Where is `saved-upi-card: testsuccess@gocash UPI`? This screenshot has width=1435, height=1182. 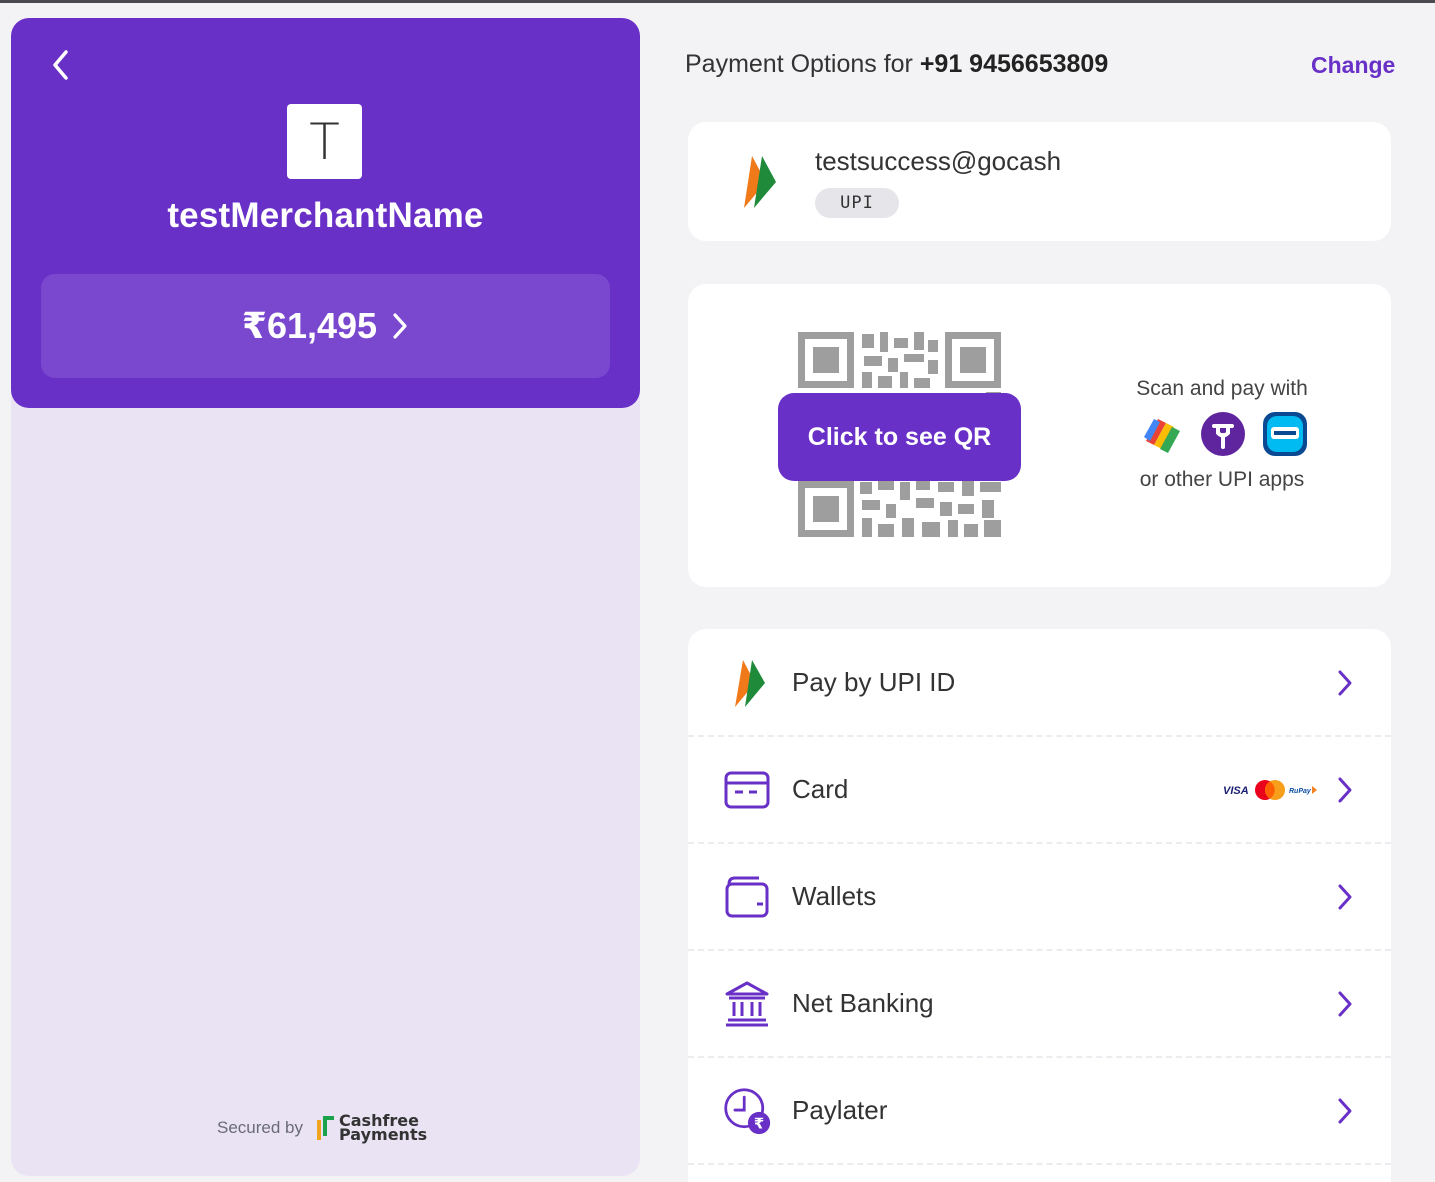 saved-upi-card: testsuccess@gocash UPI is located at coordinates (1039, 181).